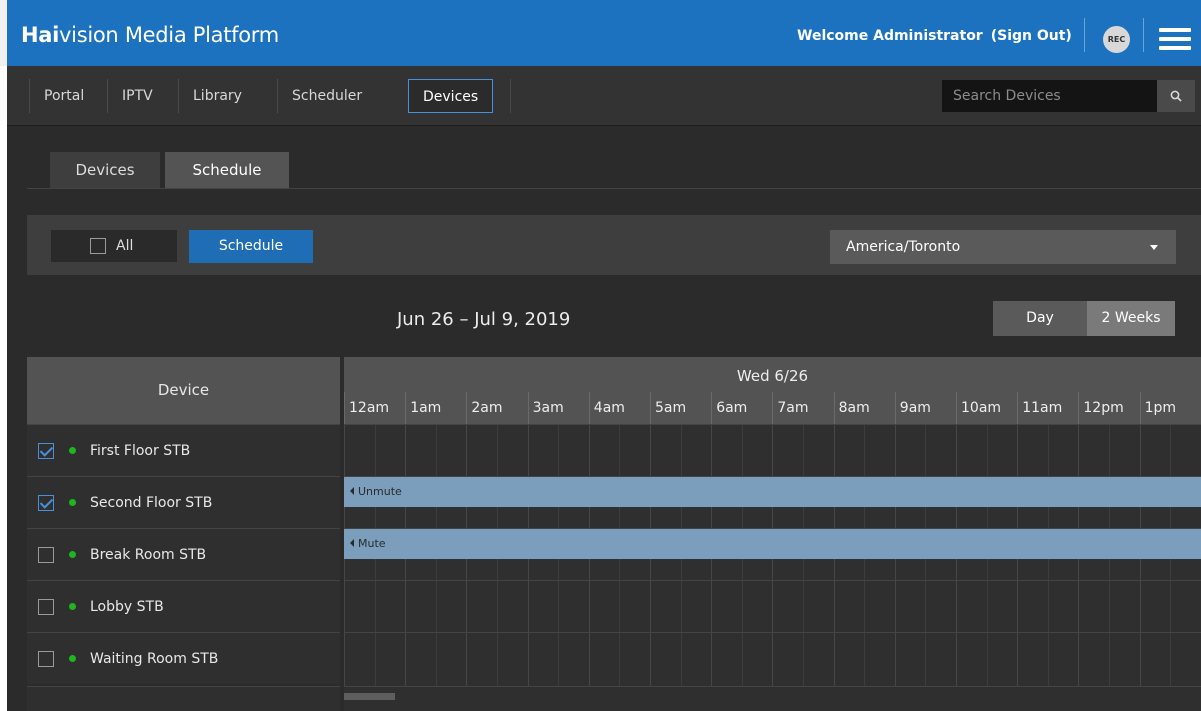 The image size is (1201, 711). What do you see at coordinates (1052, 96) in the screenshot?
I see `search-input: Search Devices` at bounding box center [1052, 96].